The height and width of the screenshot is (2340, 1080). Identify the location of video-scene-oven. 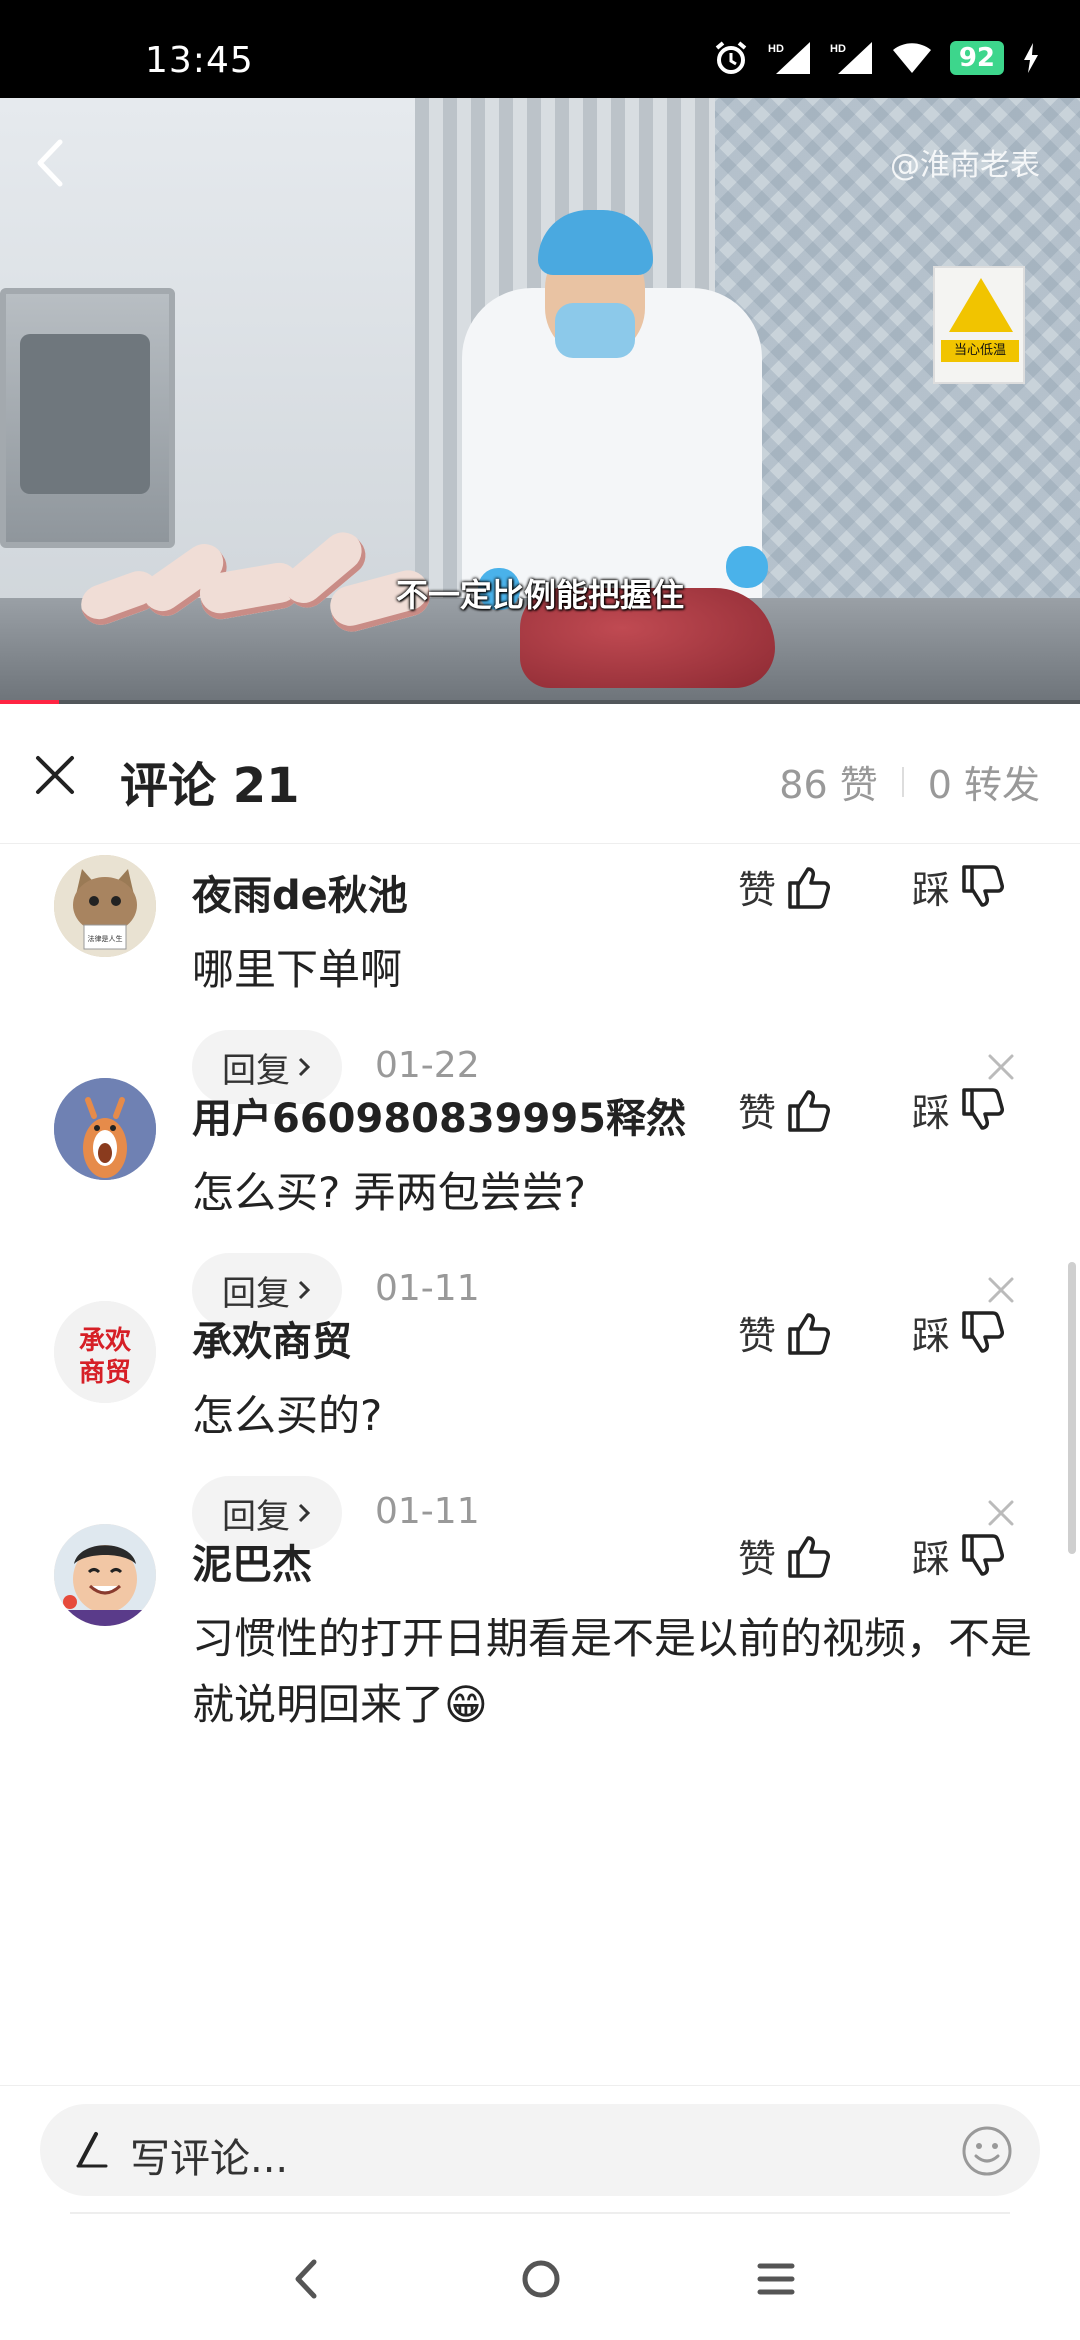
(87, 418).